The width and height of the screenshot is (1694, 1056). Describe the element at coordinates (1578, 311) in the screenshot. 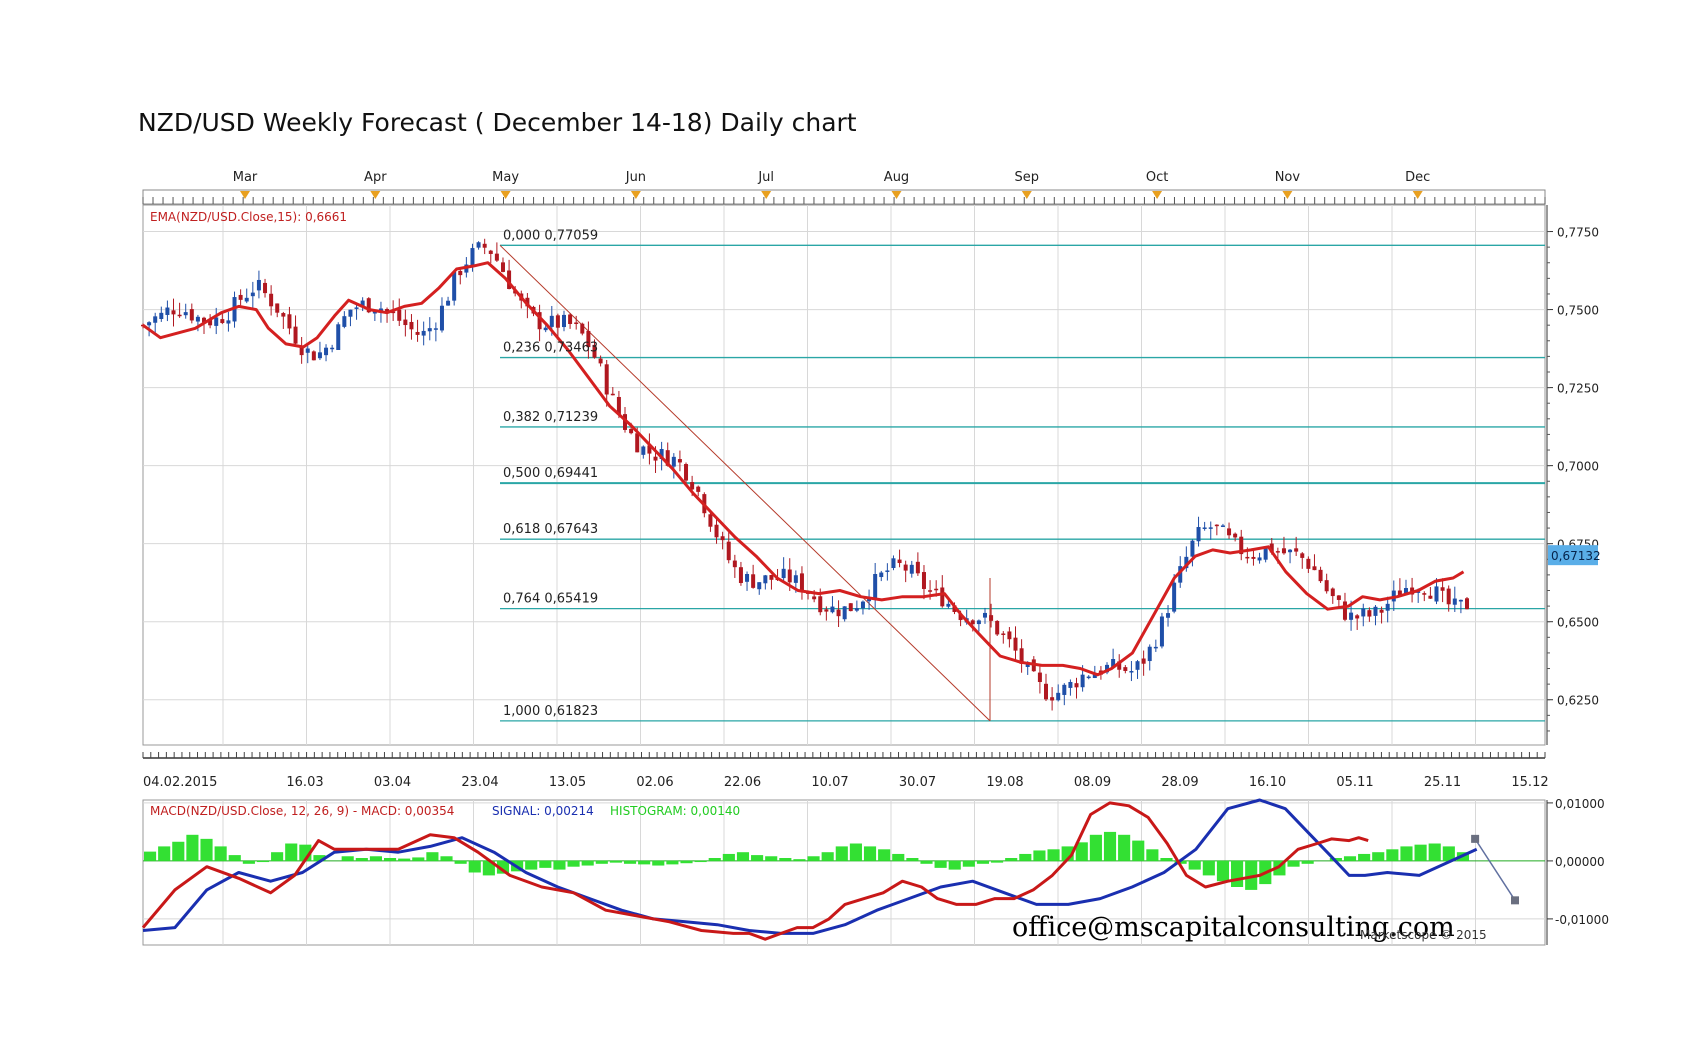

I see `y-tick-label: 0,7500` at that location.